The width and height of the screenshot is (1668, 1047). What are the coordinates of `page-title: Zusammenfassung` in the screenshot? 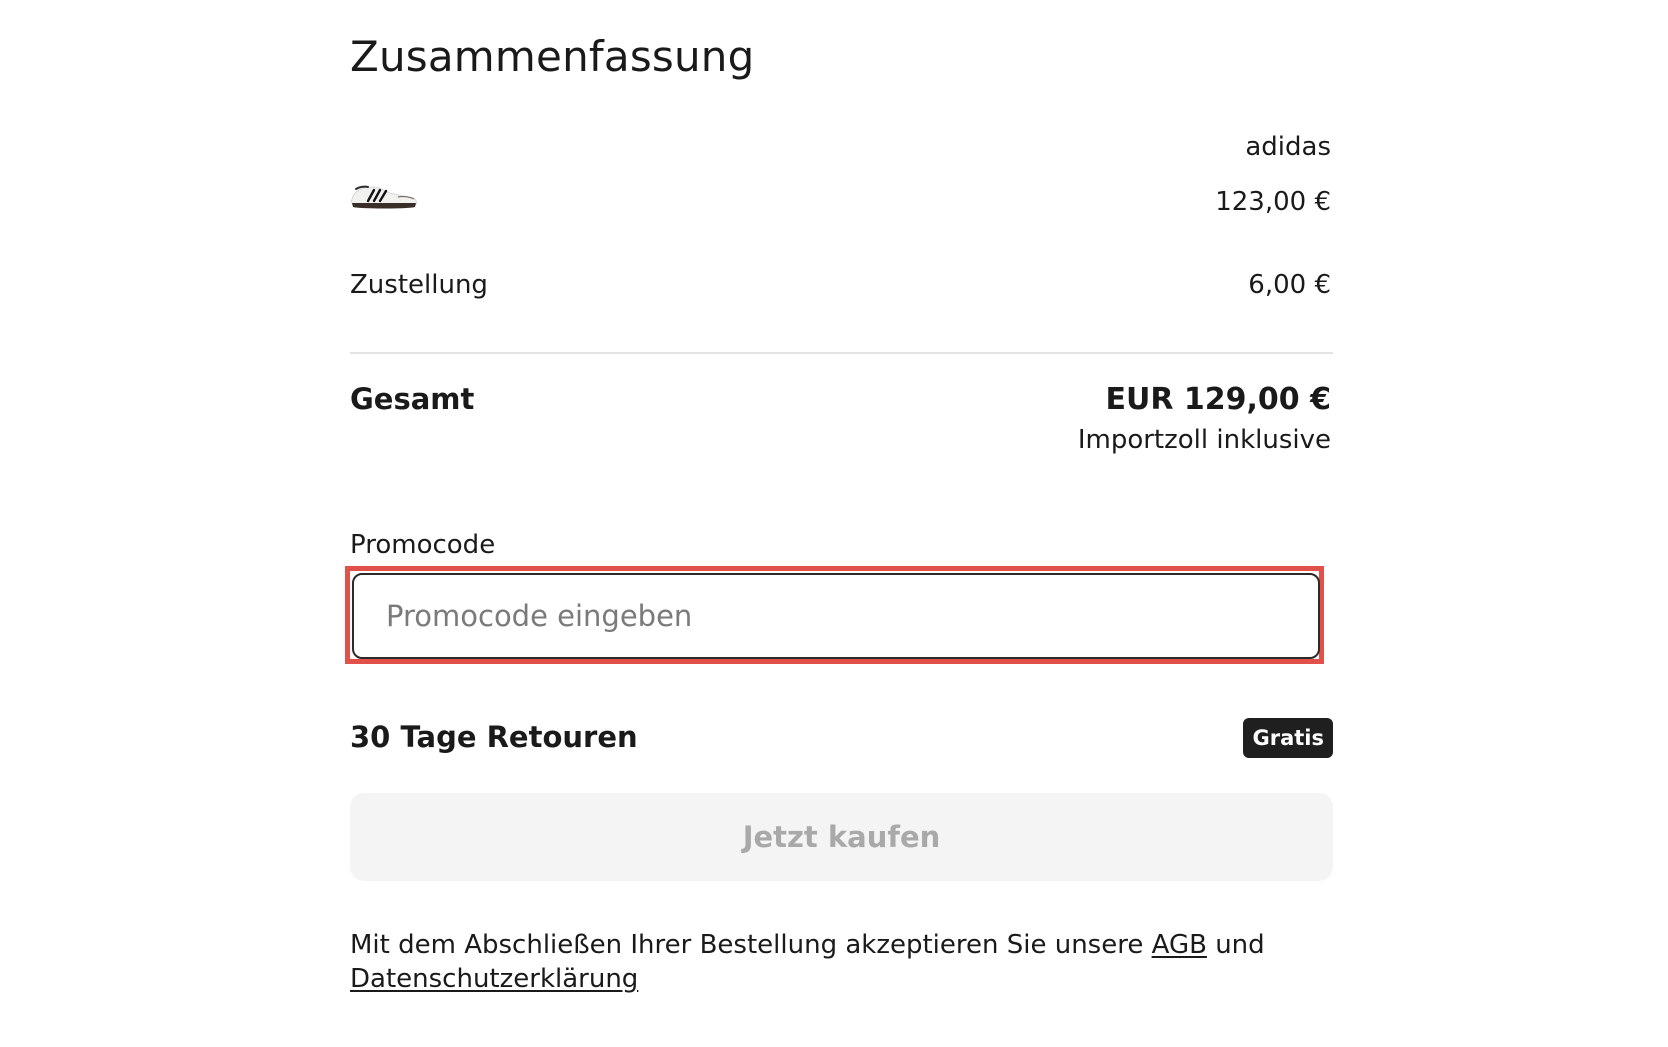 It's located at (552, 56).